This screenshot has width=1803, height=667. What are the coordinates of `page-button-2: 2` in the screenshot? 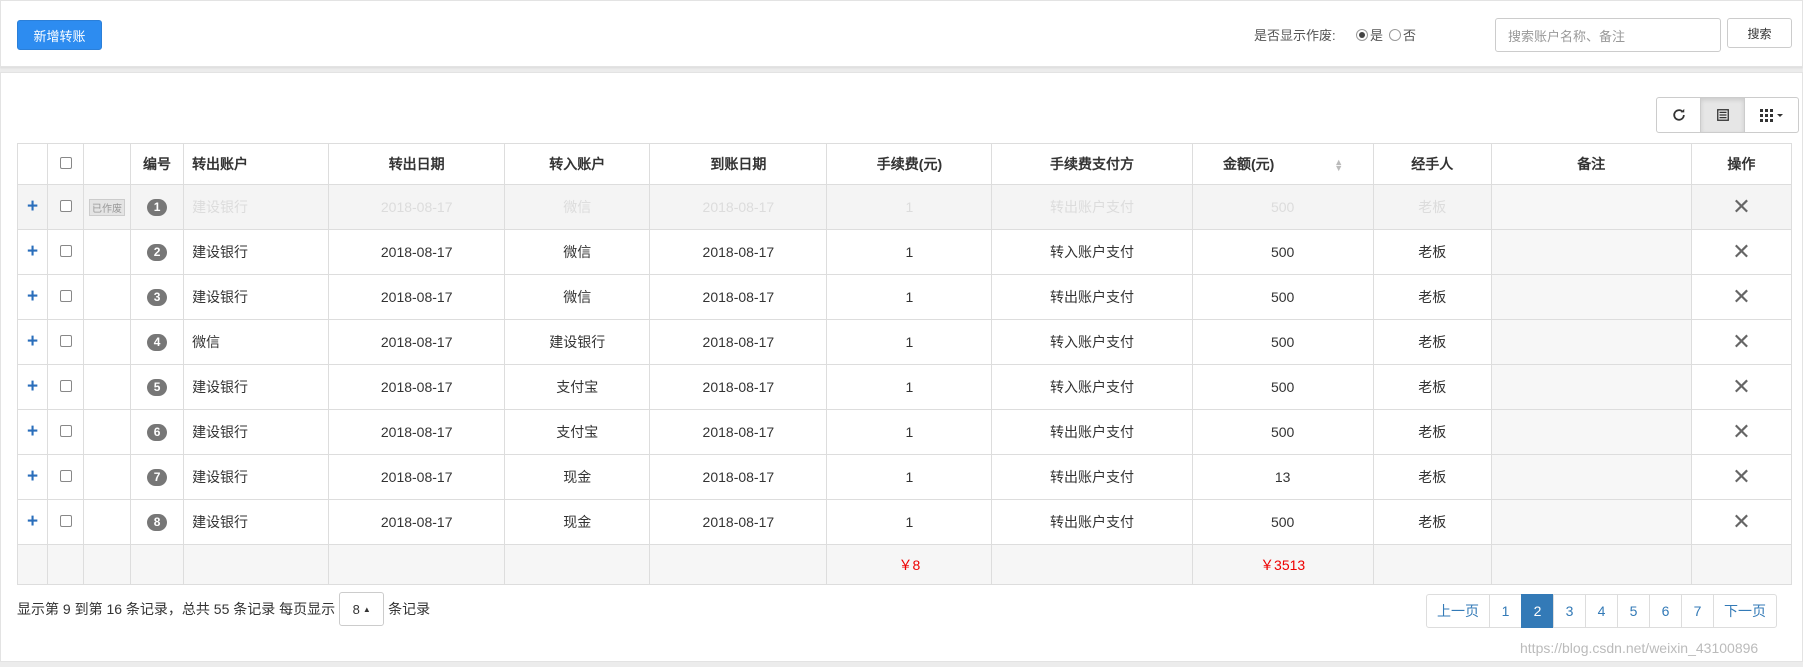 It's located at (1537, 611).